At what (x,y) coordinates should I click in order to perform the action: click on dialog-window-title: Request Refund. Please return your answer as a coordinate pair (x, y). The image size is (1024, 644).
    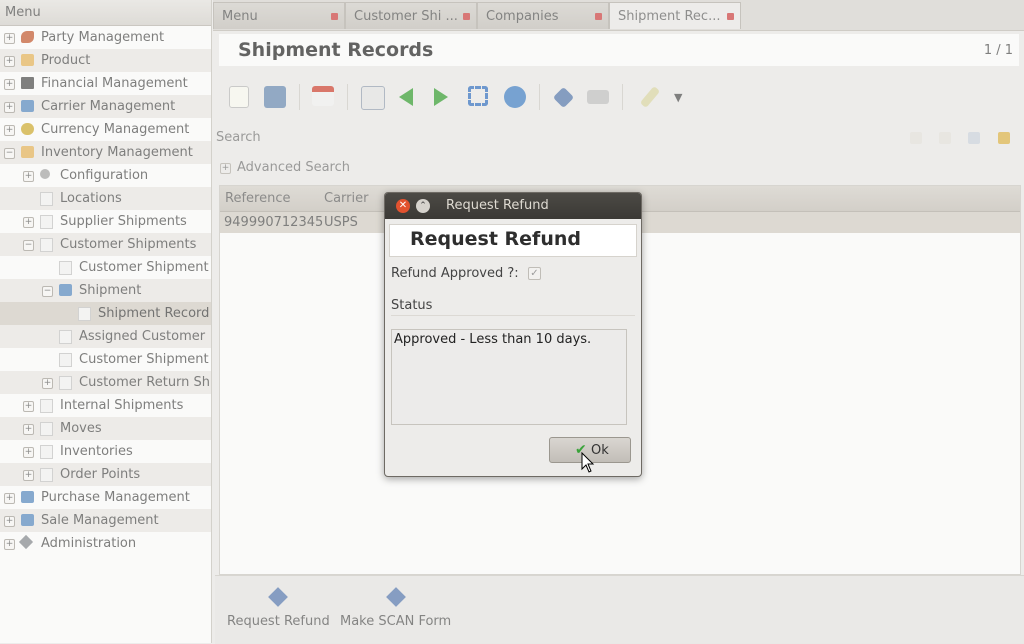
    Looking at the image, I should click on (497, 205).